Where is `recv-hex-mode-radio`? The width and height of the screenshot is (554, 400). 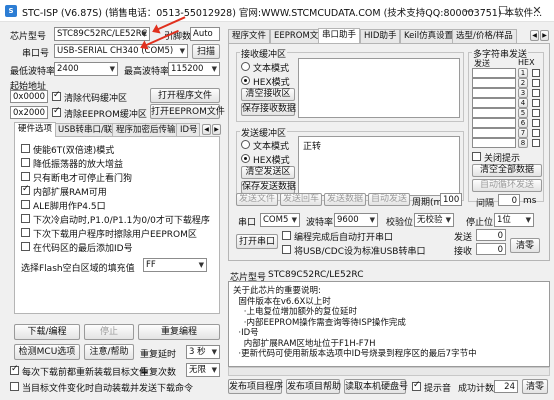 recv-hex-mode-radio is located at coordinates (245, 80).